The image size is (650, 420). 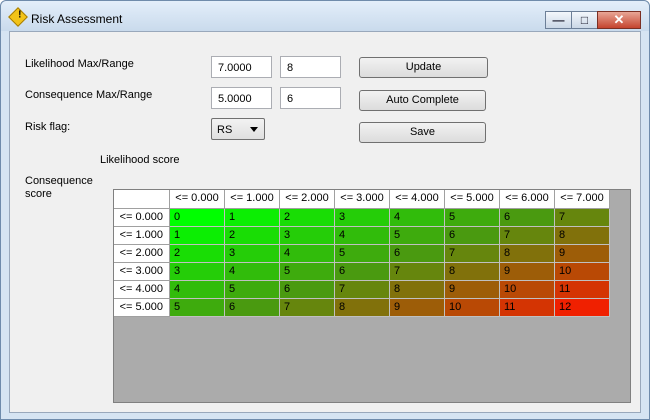 I want to click on save-button: Save, so click(x=422, y=132).